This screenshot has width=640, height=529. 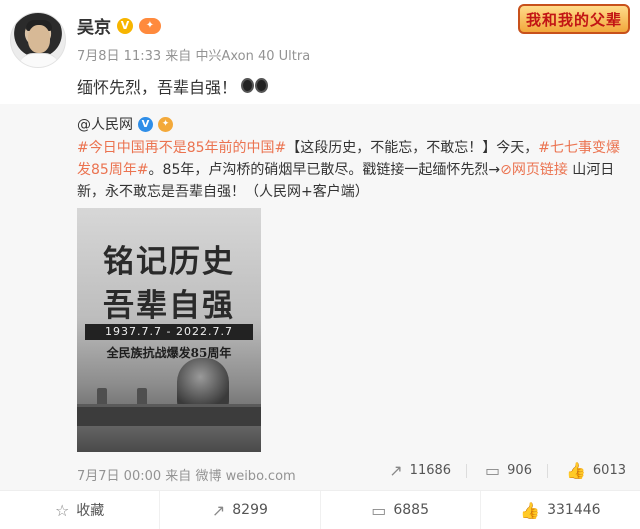 I want to click on repost-stats: ↗ 11686 ▭ 906 👍 6013, so click(x=507, y=470).